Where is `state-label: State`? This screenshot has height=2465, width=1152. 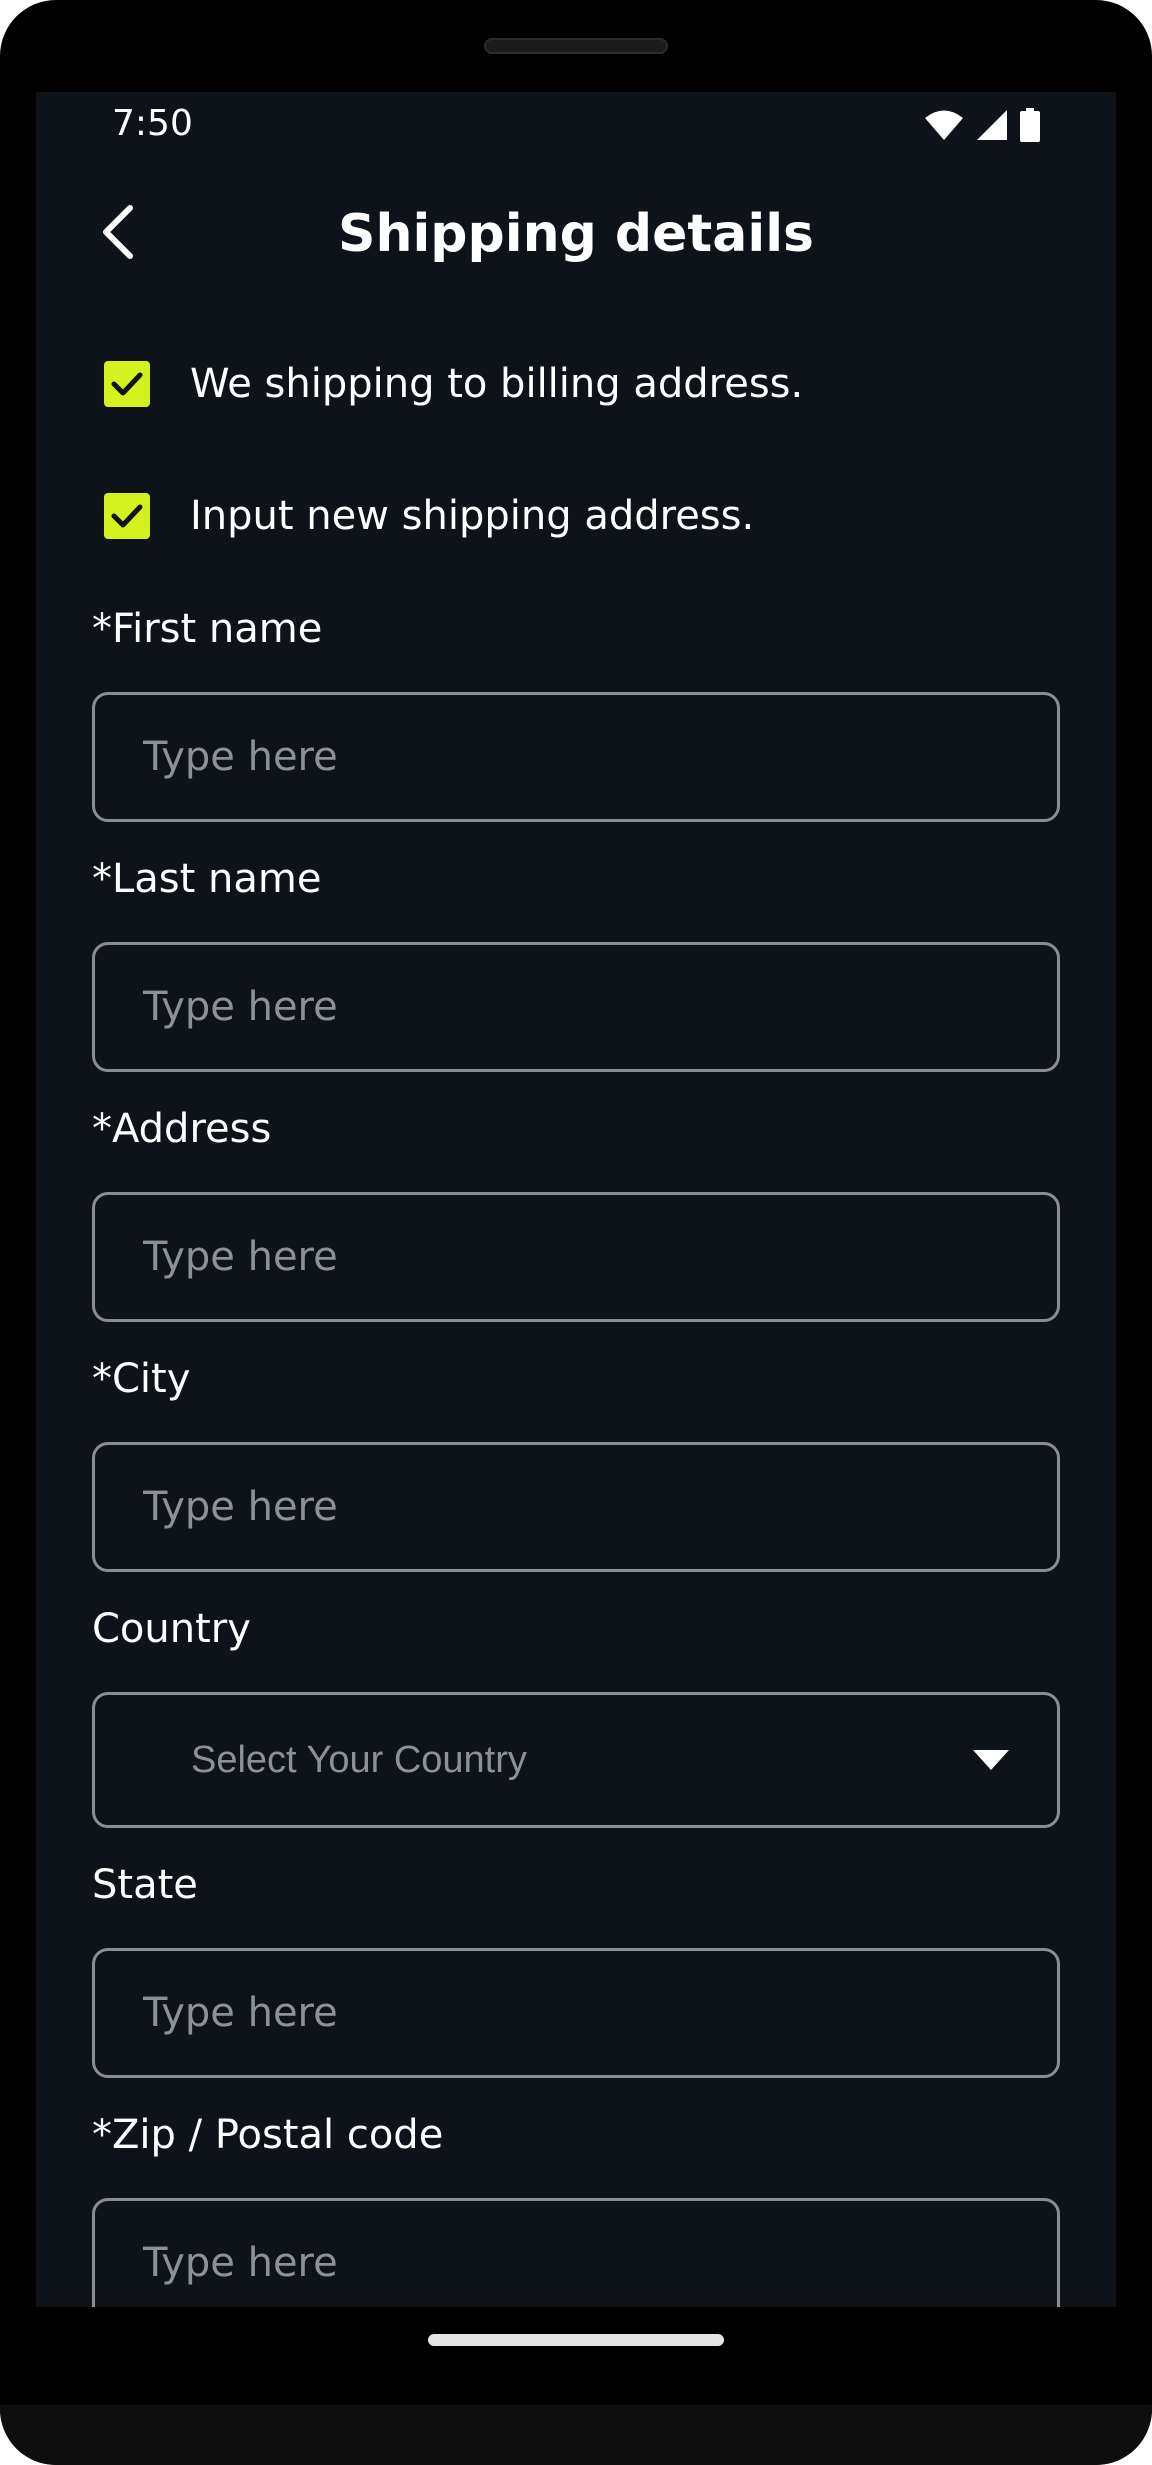 state-label: State is located at coordinates (145, 1885).